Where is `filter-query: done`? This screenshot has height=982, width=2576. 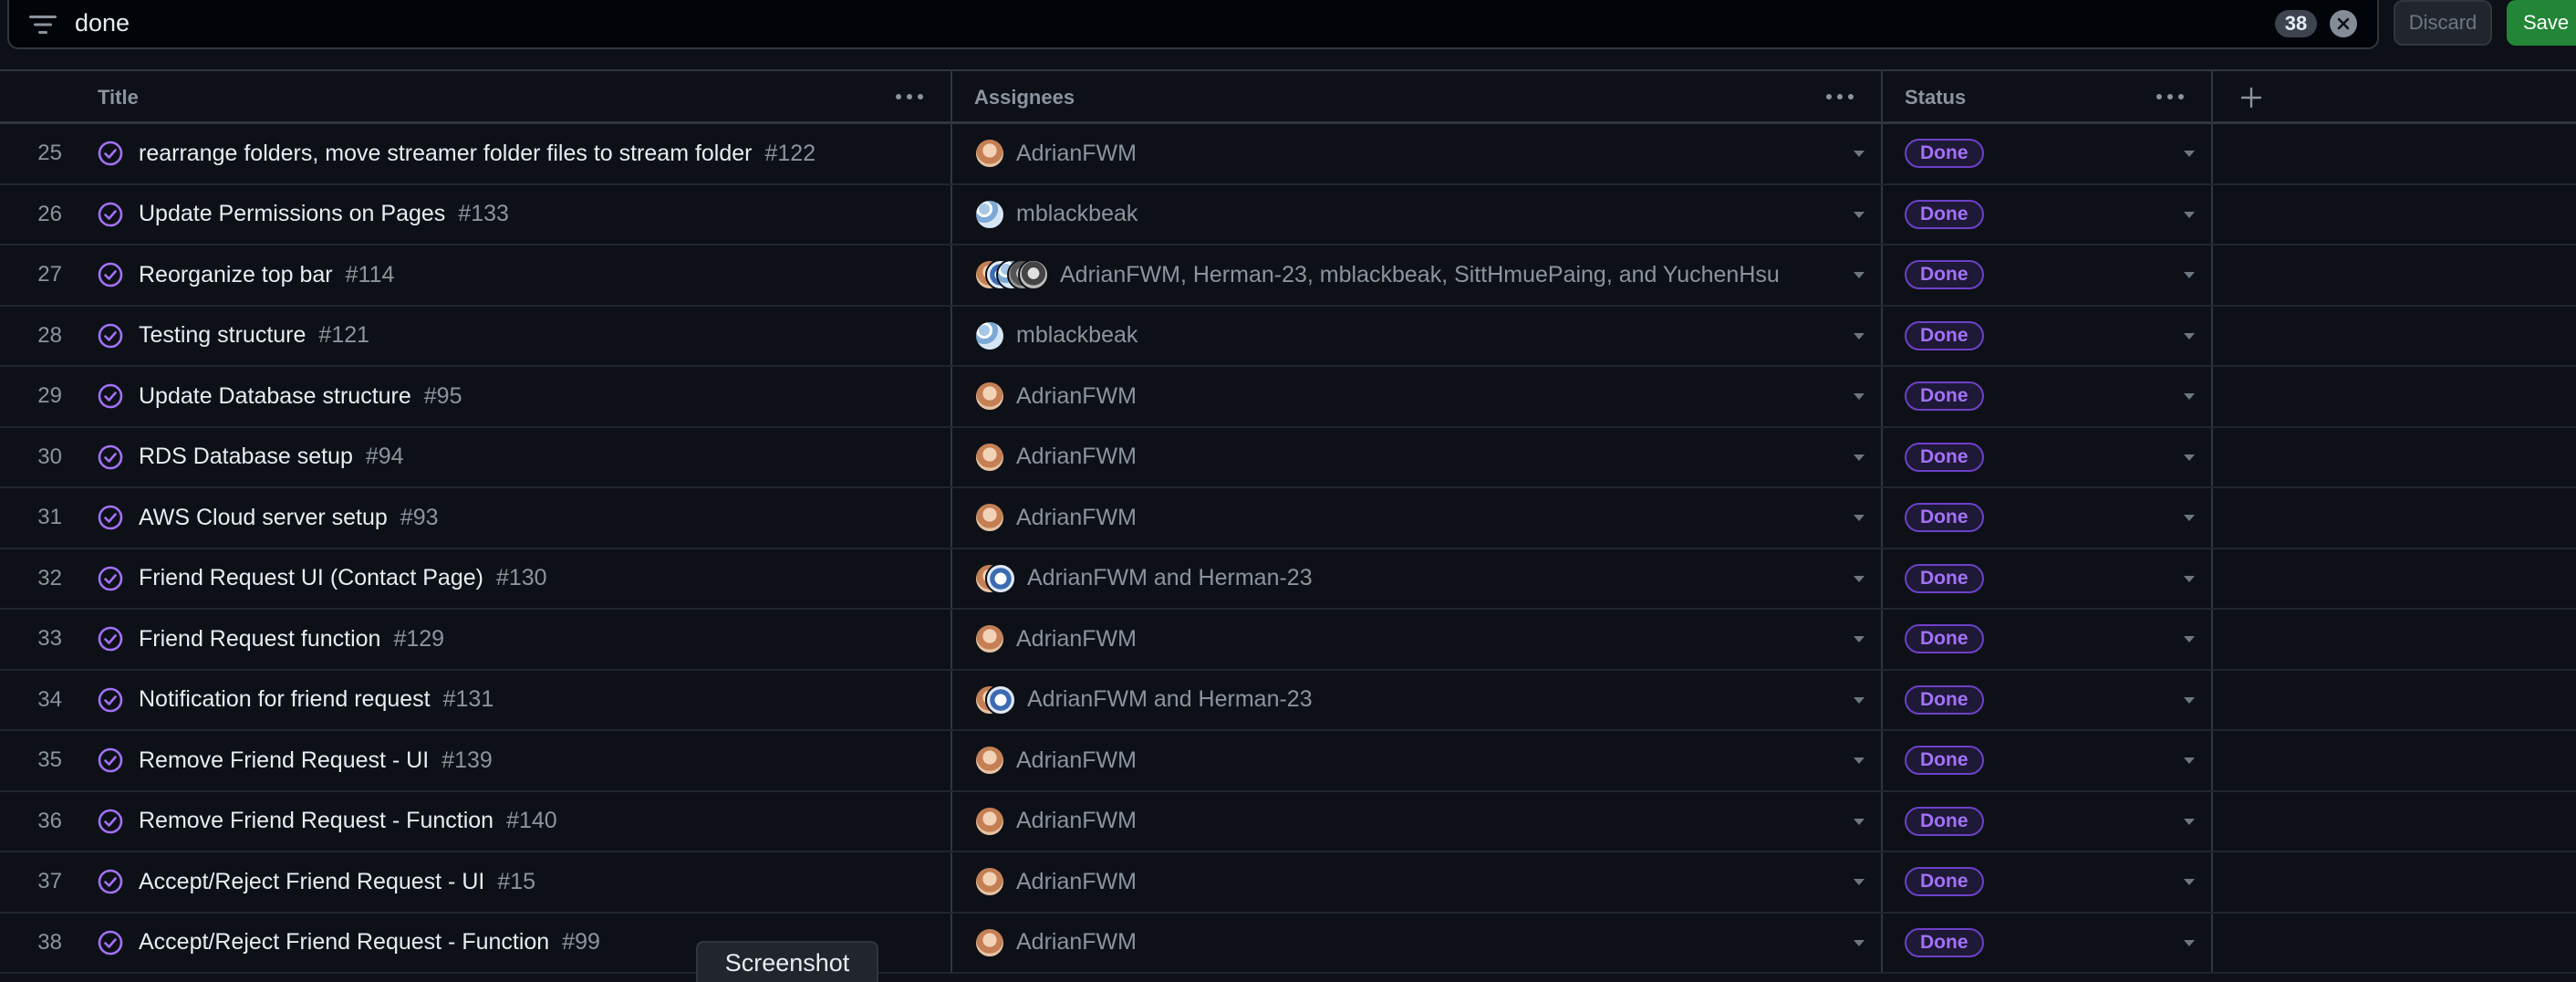 filter-query: done is located at coordinates (102, 23).